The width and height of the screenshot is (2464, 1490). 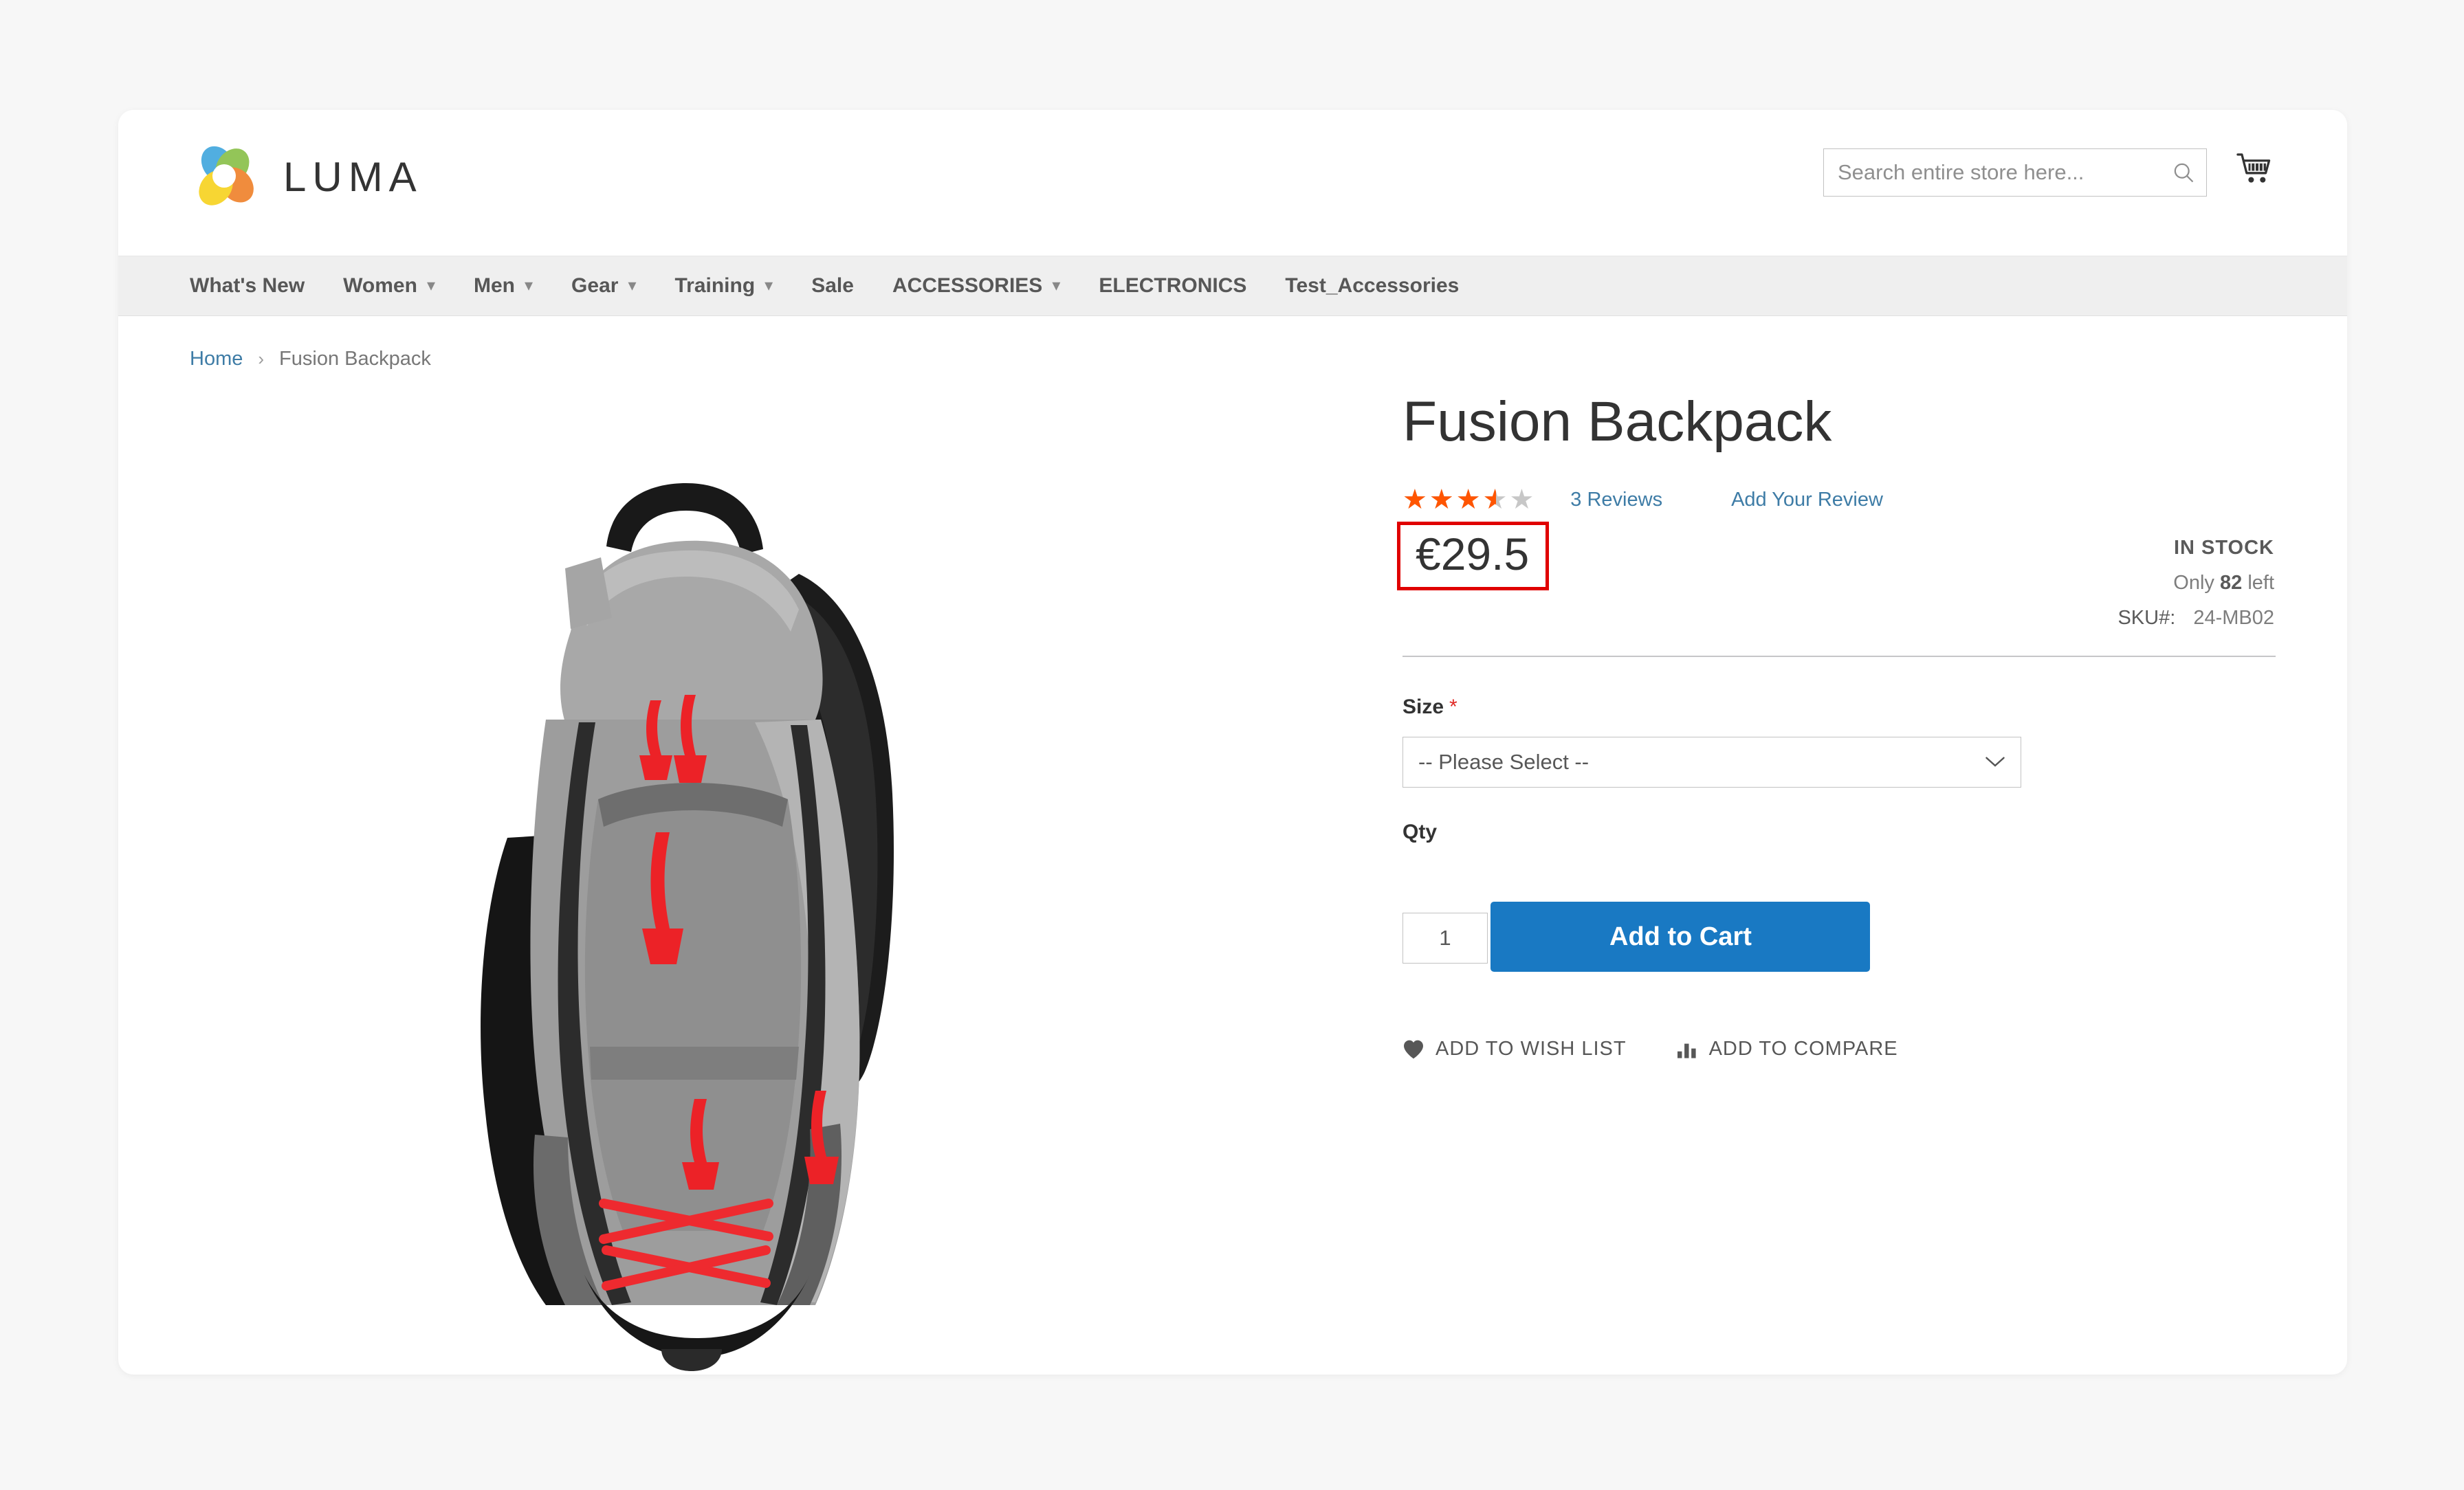 I want to click on add-to-wishlist-label: ADD TO WISH LIST, so click(x=1531, y=1049).